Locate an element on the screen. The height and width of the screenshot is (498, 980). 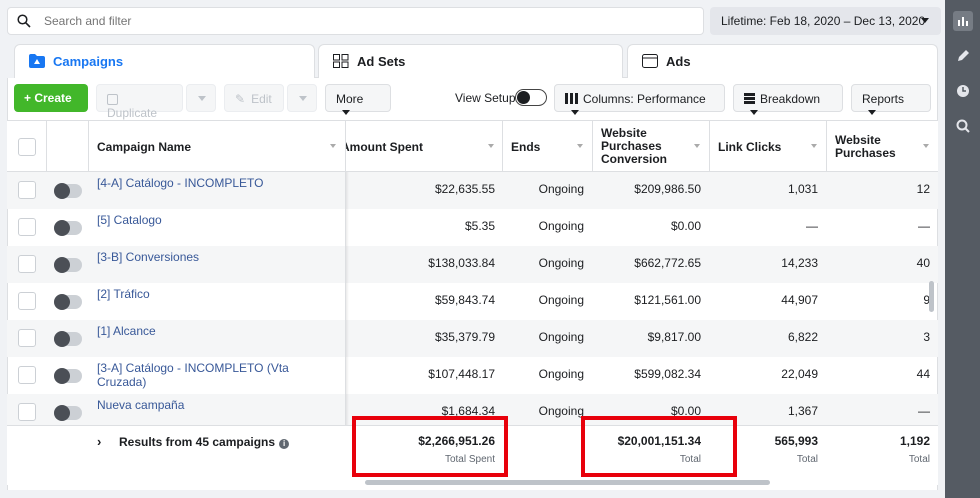
view-setup-label: View Setup is located at coordinates (485, 98).